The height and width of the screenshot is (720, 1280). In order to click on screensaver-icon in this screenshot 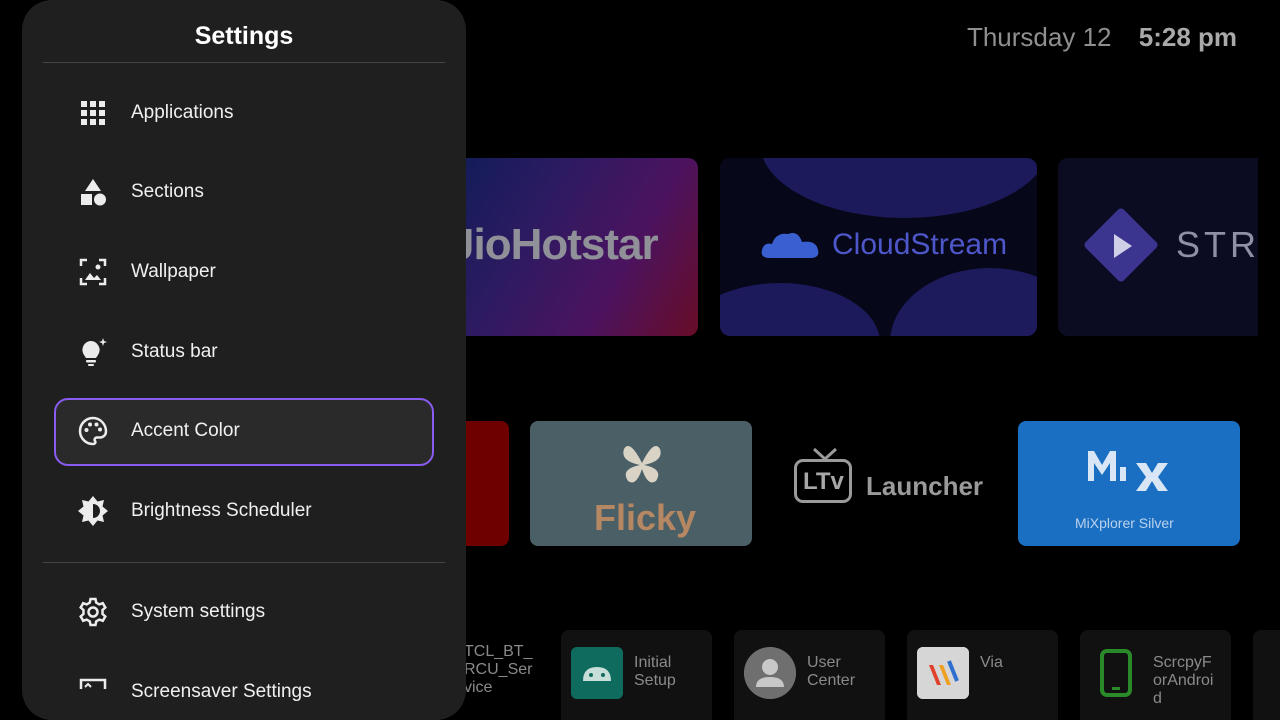, I will do `click(93, 683)`.